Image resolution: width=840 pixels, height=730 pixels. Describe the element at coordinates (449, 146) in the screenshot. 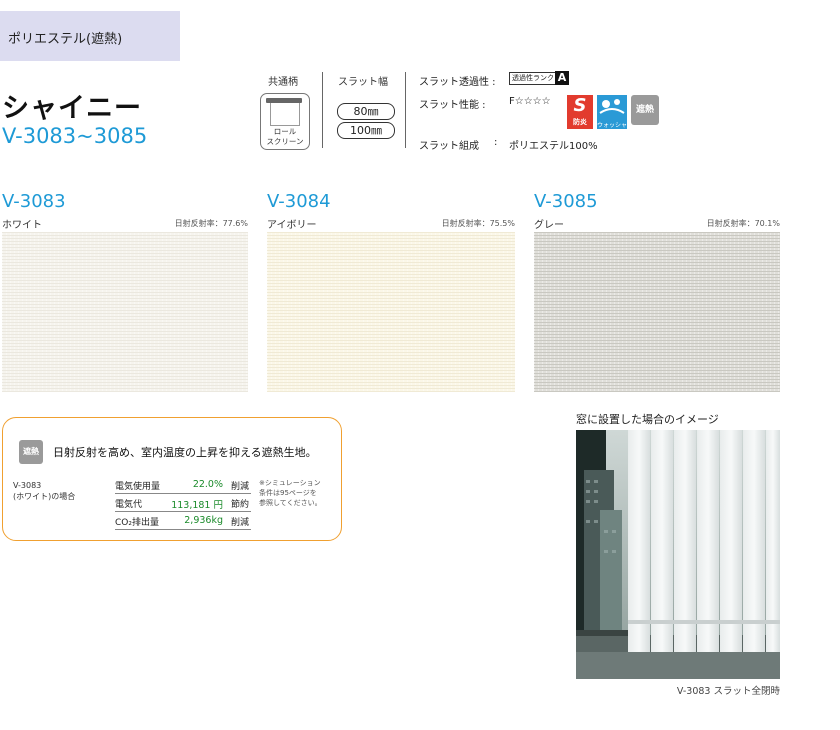

I see `composition-label: スラット組成` at that location.